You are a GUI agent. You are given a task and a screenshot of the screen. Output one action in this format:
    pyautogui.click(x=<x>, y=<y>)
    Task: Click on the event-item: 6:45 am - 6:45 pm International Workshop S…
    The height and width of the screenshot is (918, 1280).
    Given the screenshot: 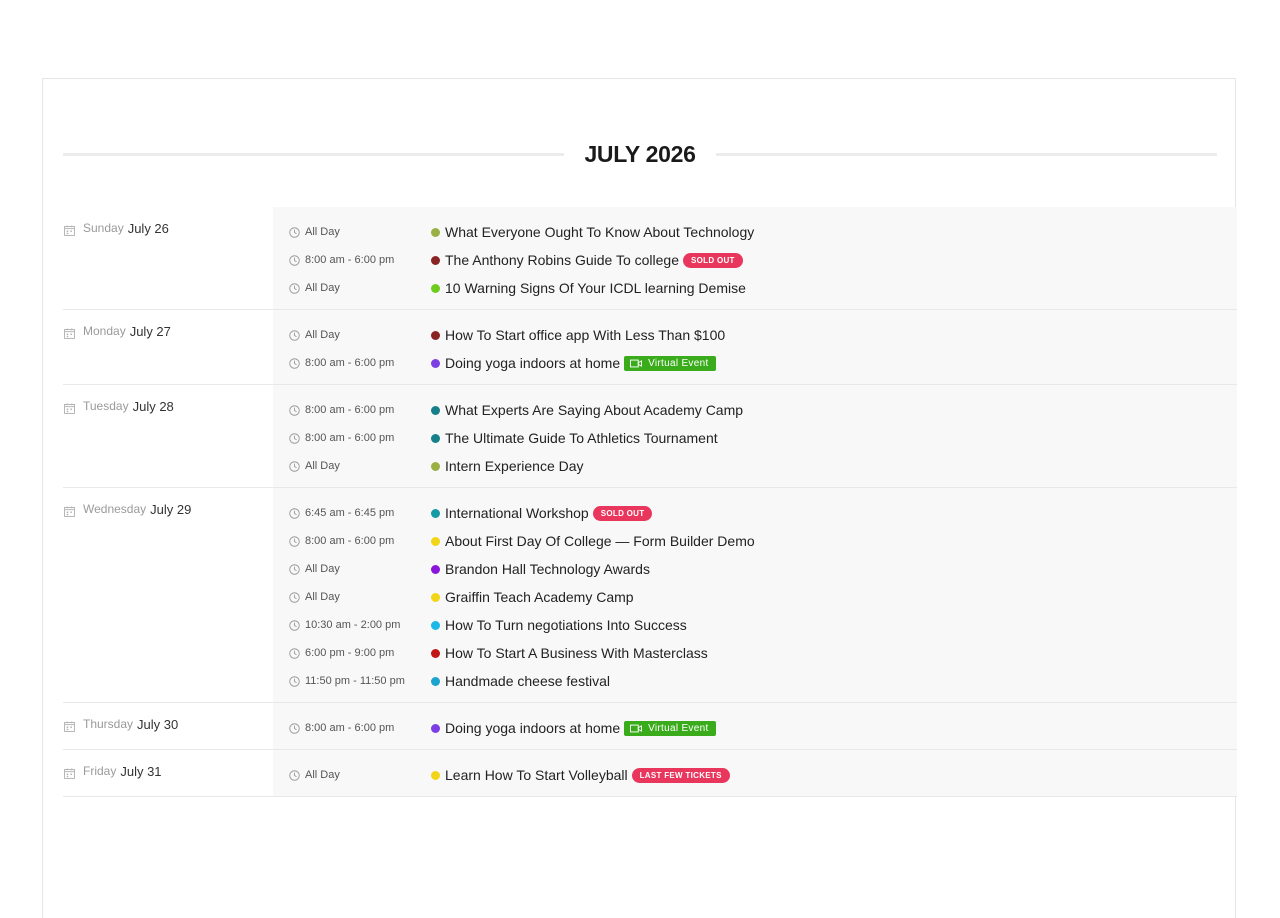 What is the action you would take?
    pyautogui.click(x=755, y=513)
    